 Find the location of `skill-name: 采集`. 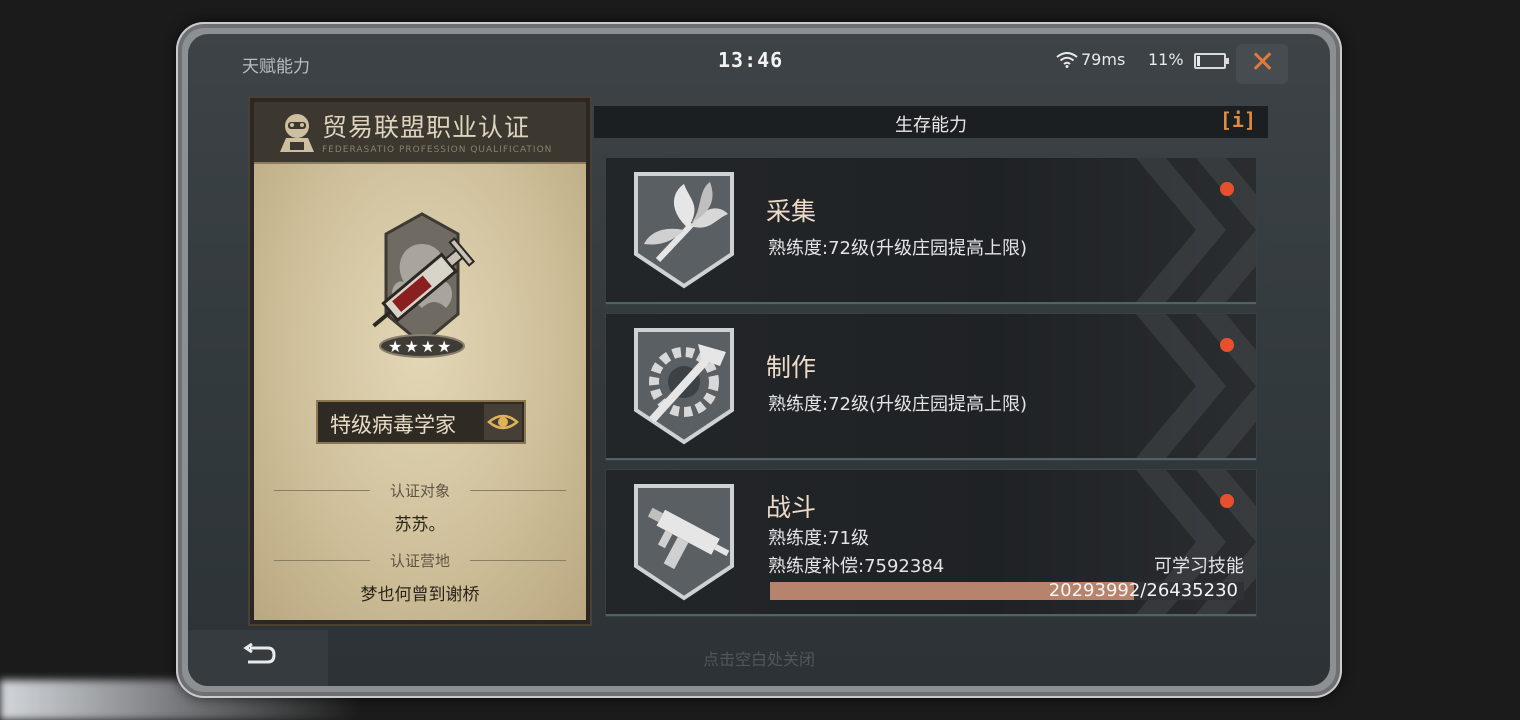

skill-name: 采集 is located at coordinates (791, 211).